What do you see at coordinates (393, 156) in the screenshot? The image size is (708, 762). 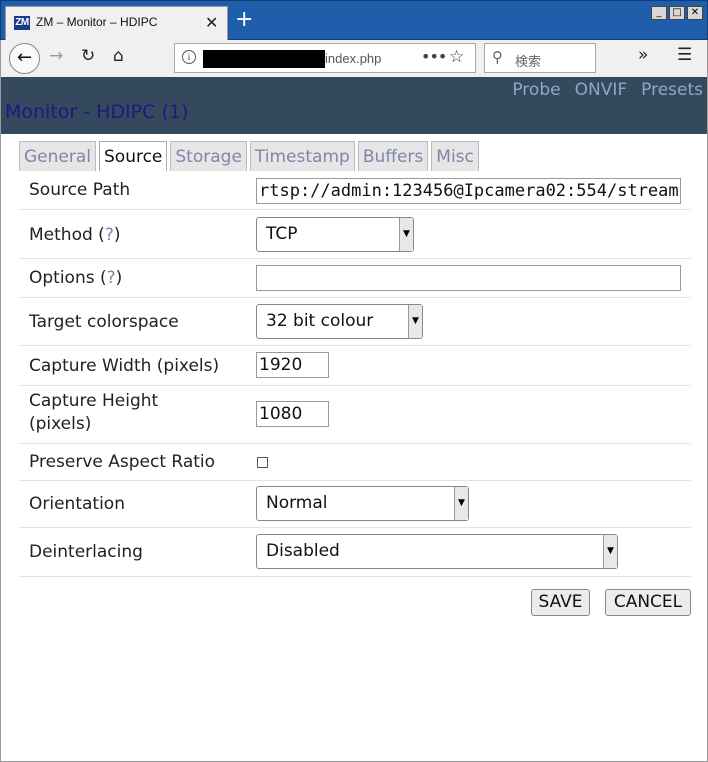 I see `tab-buffers: Buffers` at bounding box center [393, 156].